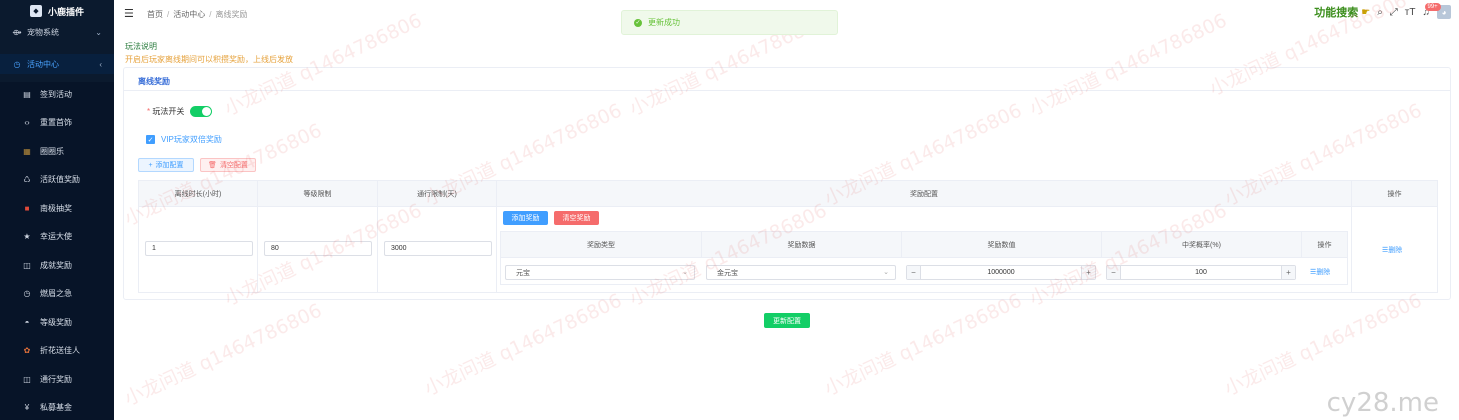 The width and height of the screenshot is (1459, 420). What do you see at coordinates (57, 11) in the screenshot?
I see `sidebar-logo: ◆ 小鹿插件` at bounding box center [57, 11].